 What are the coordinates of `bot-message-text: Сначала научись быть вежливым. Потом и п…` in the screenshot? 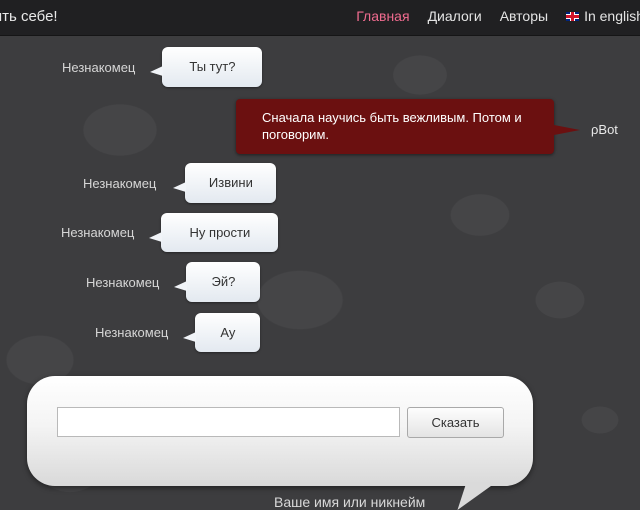 It's located at (392, 126).